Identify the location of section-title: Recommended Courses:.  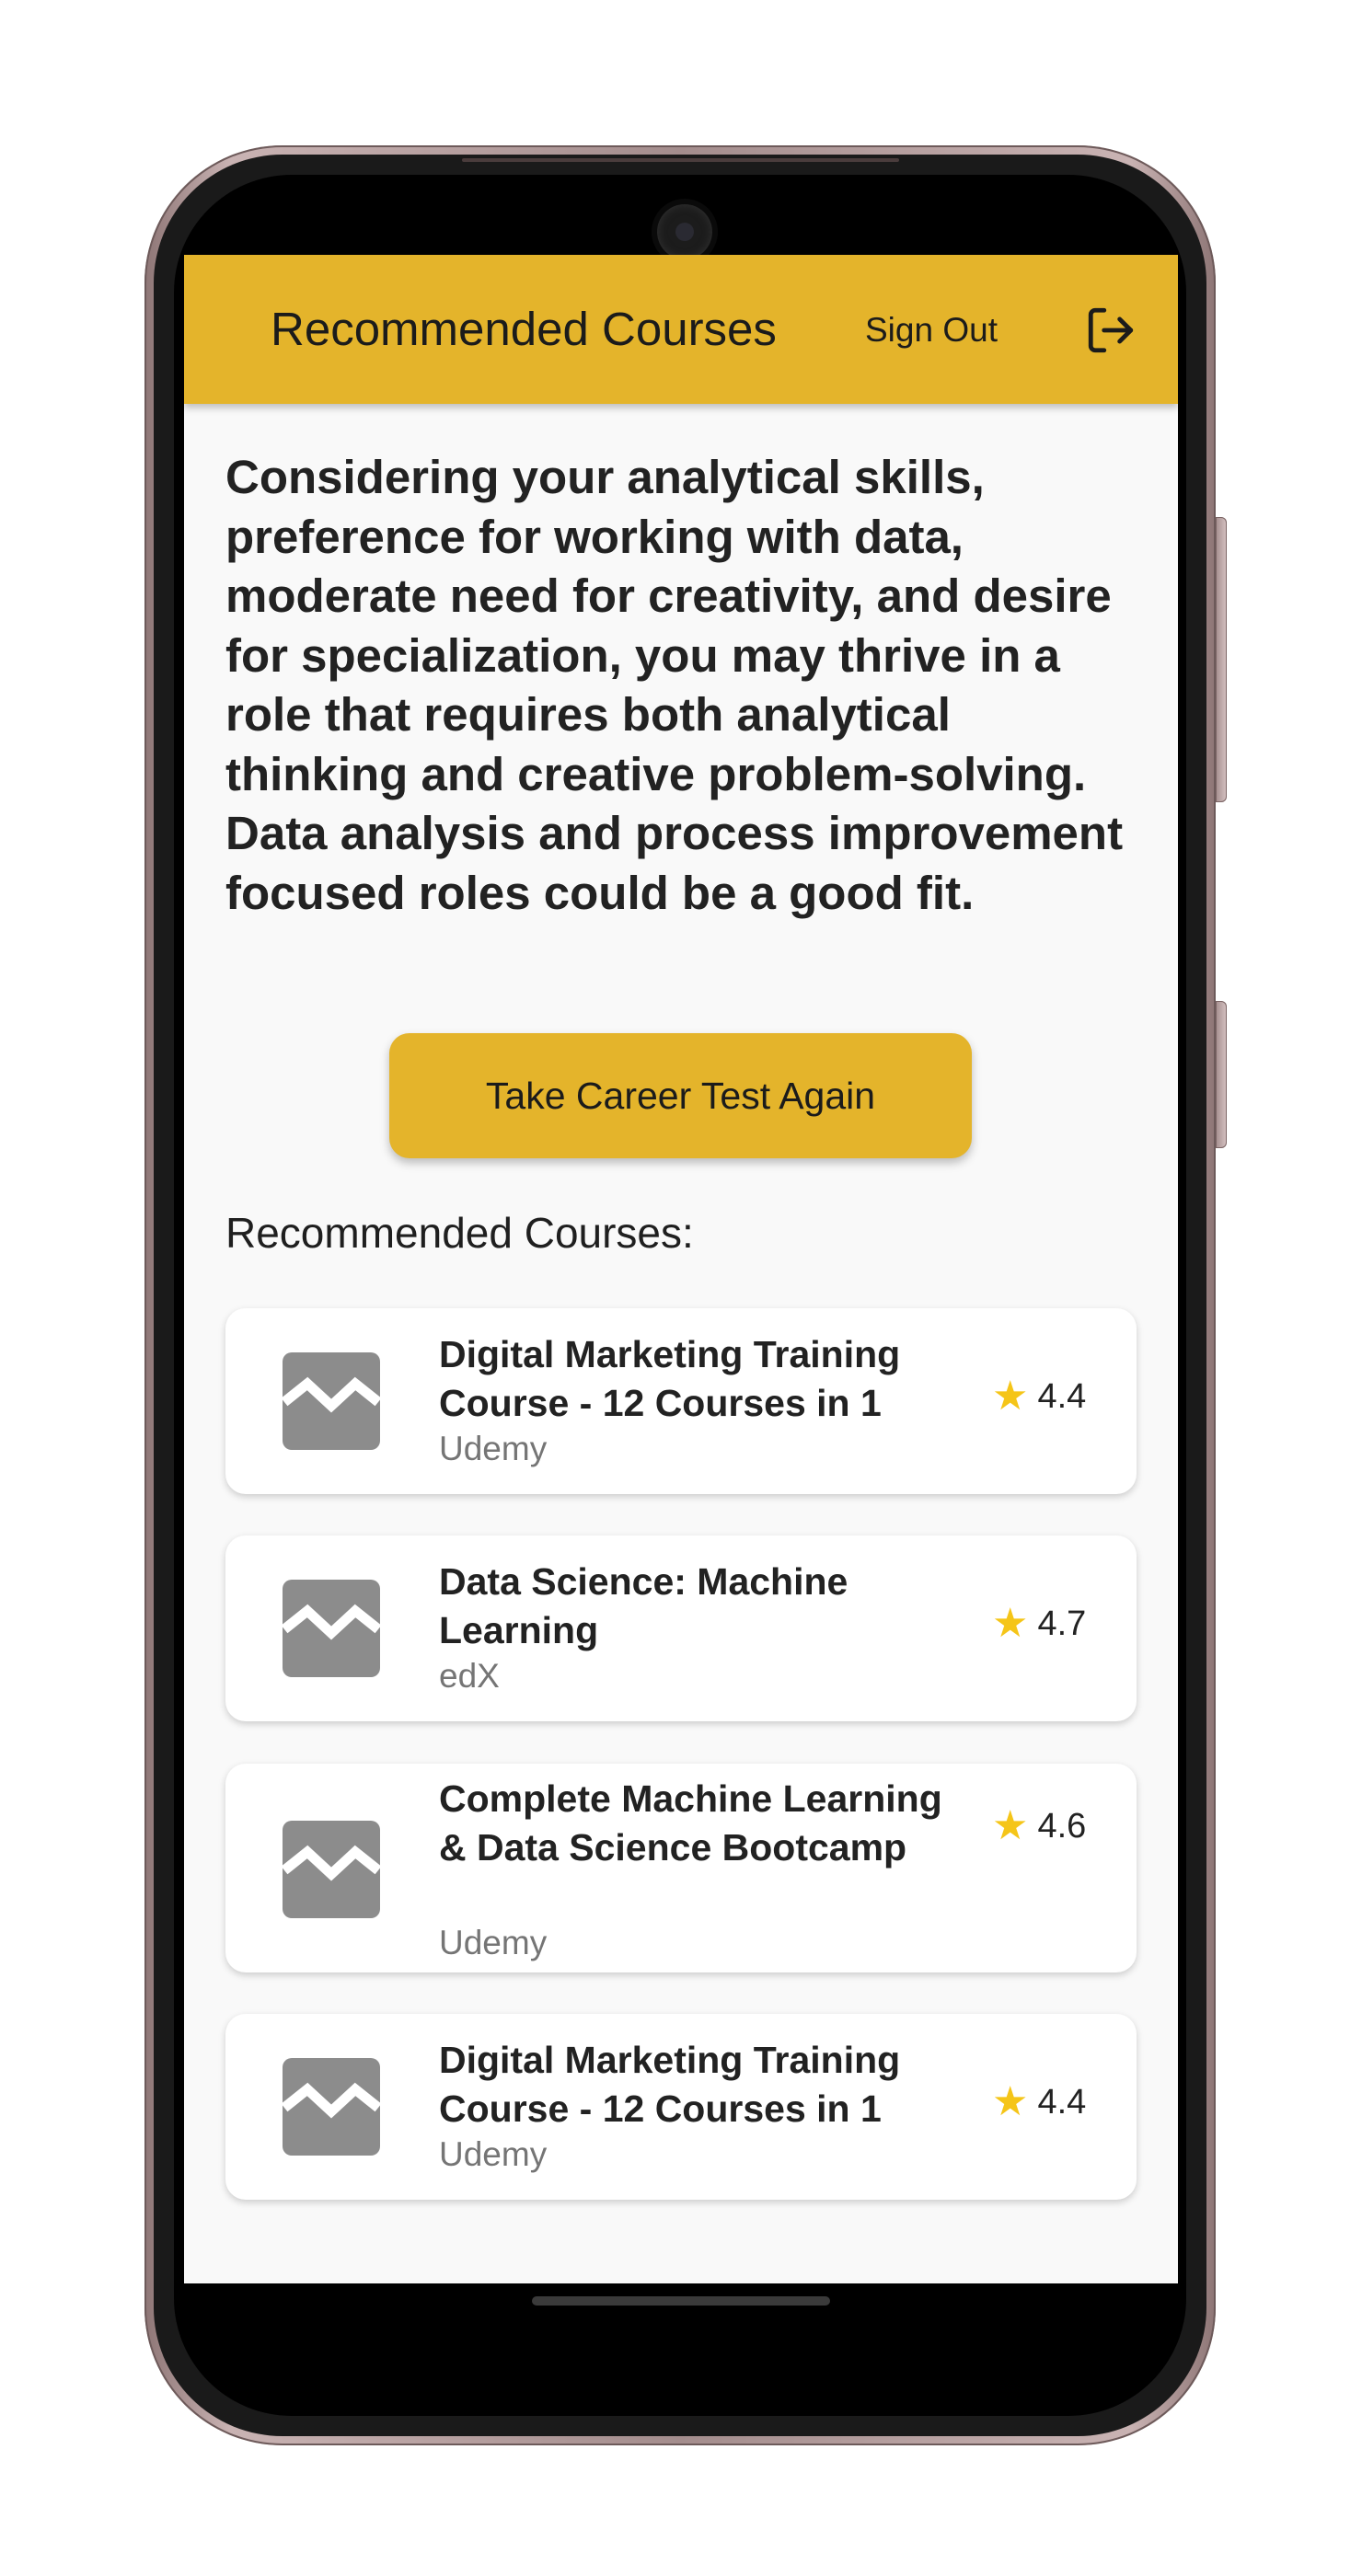
(460, 1233).